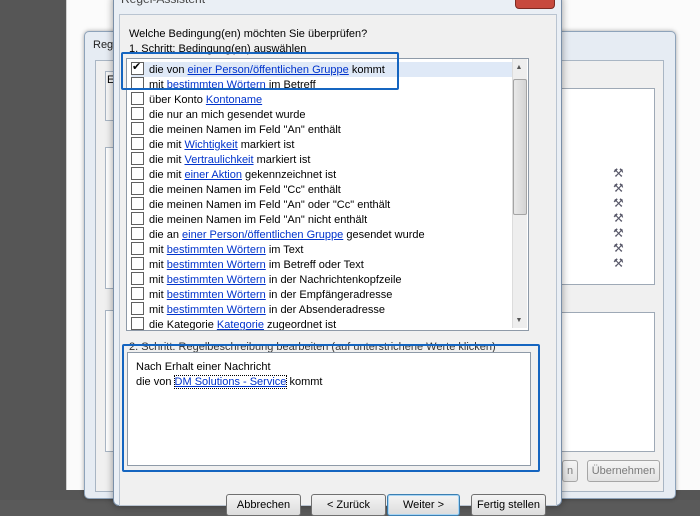  I want to click on back-button: < Zurück, so click(348, 505).